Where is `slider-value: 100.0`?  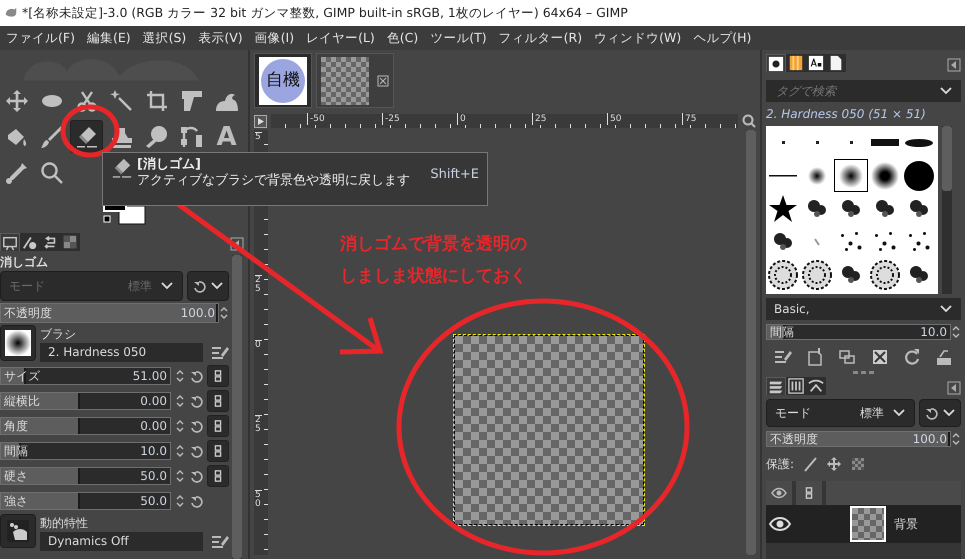
slider-value: 100.0 is located at coordinates (930, 439).